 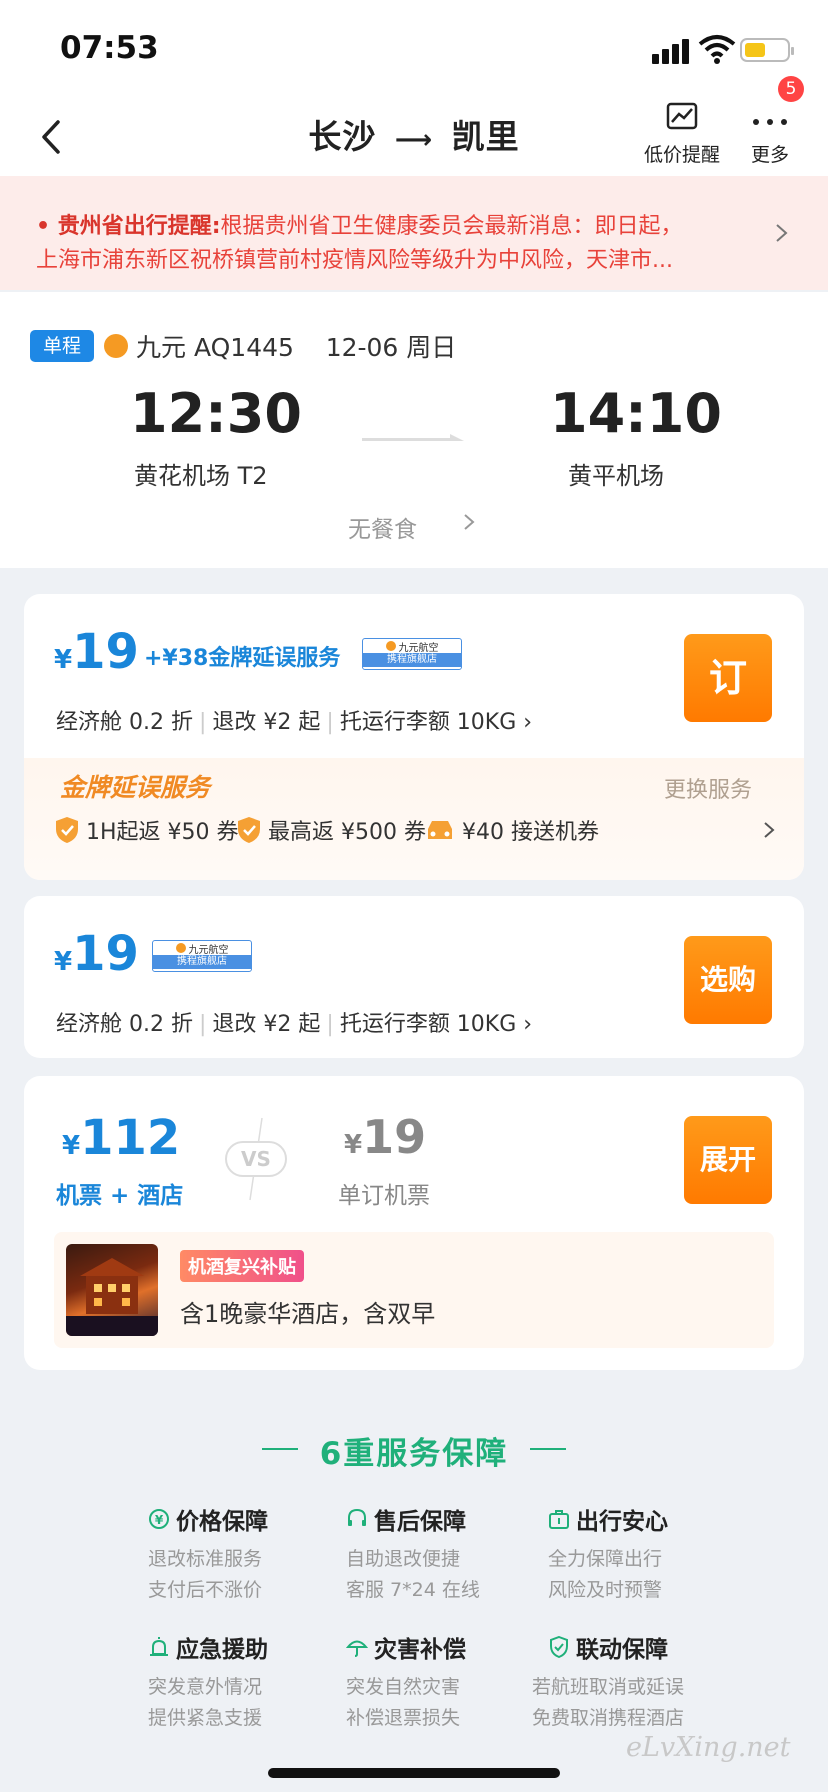 What do you see at coordinates (205, 1687) in the screenshot?
I see `service-desc: 突发意外情况` at bounding box center [205, 1687].